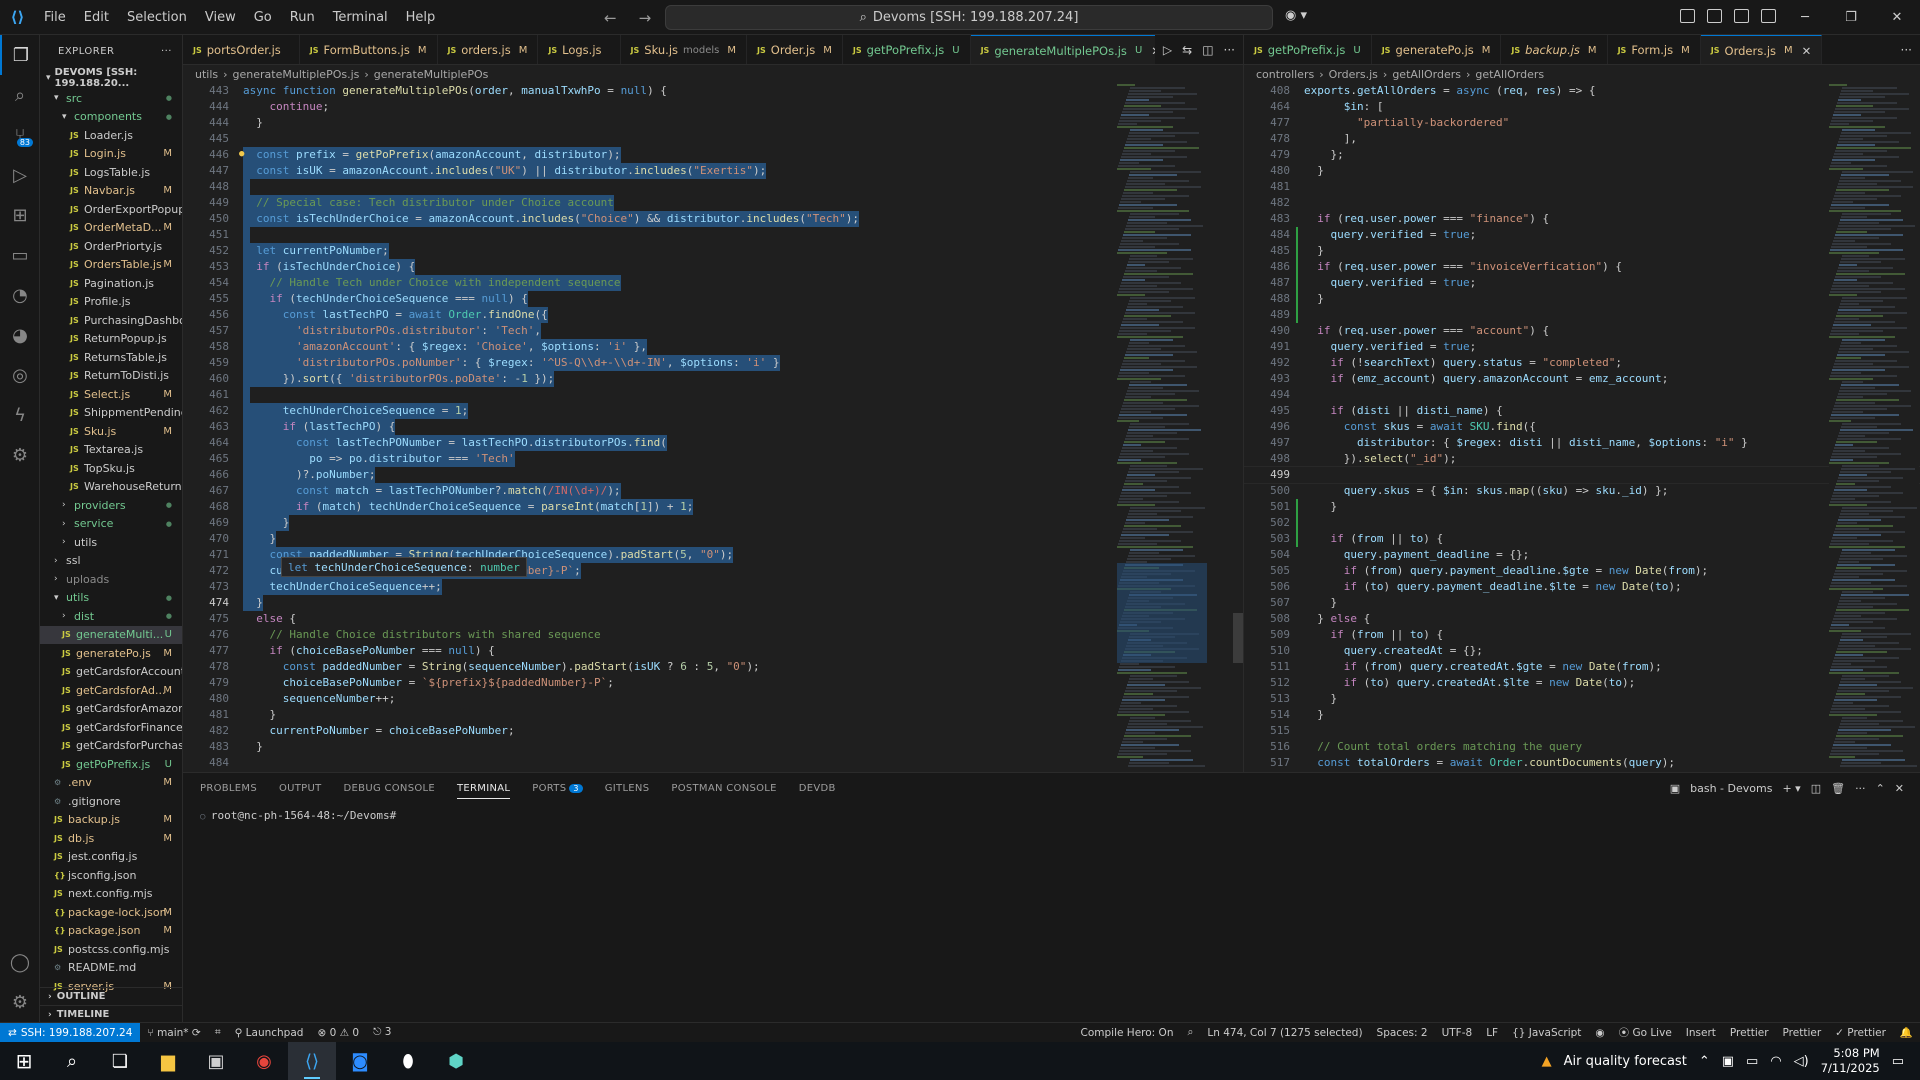 This screenshot has height=1080, width=1920. I want to click on panel-tab-problems: PROBLEMS, so click(228, 788).